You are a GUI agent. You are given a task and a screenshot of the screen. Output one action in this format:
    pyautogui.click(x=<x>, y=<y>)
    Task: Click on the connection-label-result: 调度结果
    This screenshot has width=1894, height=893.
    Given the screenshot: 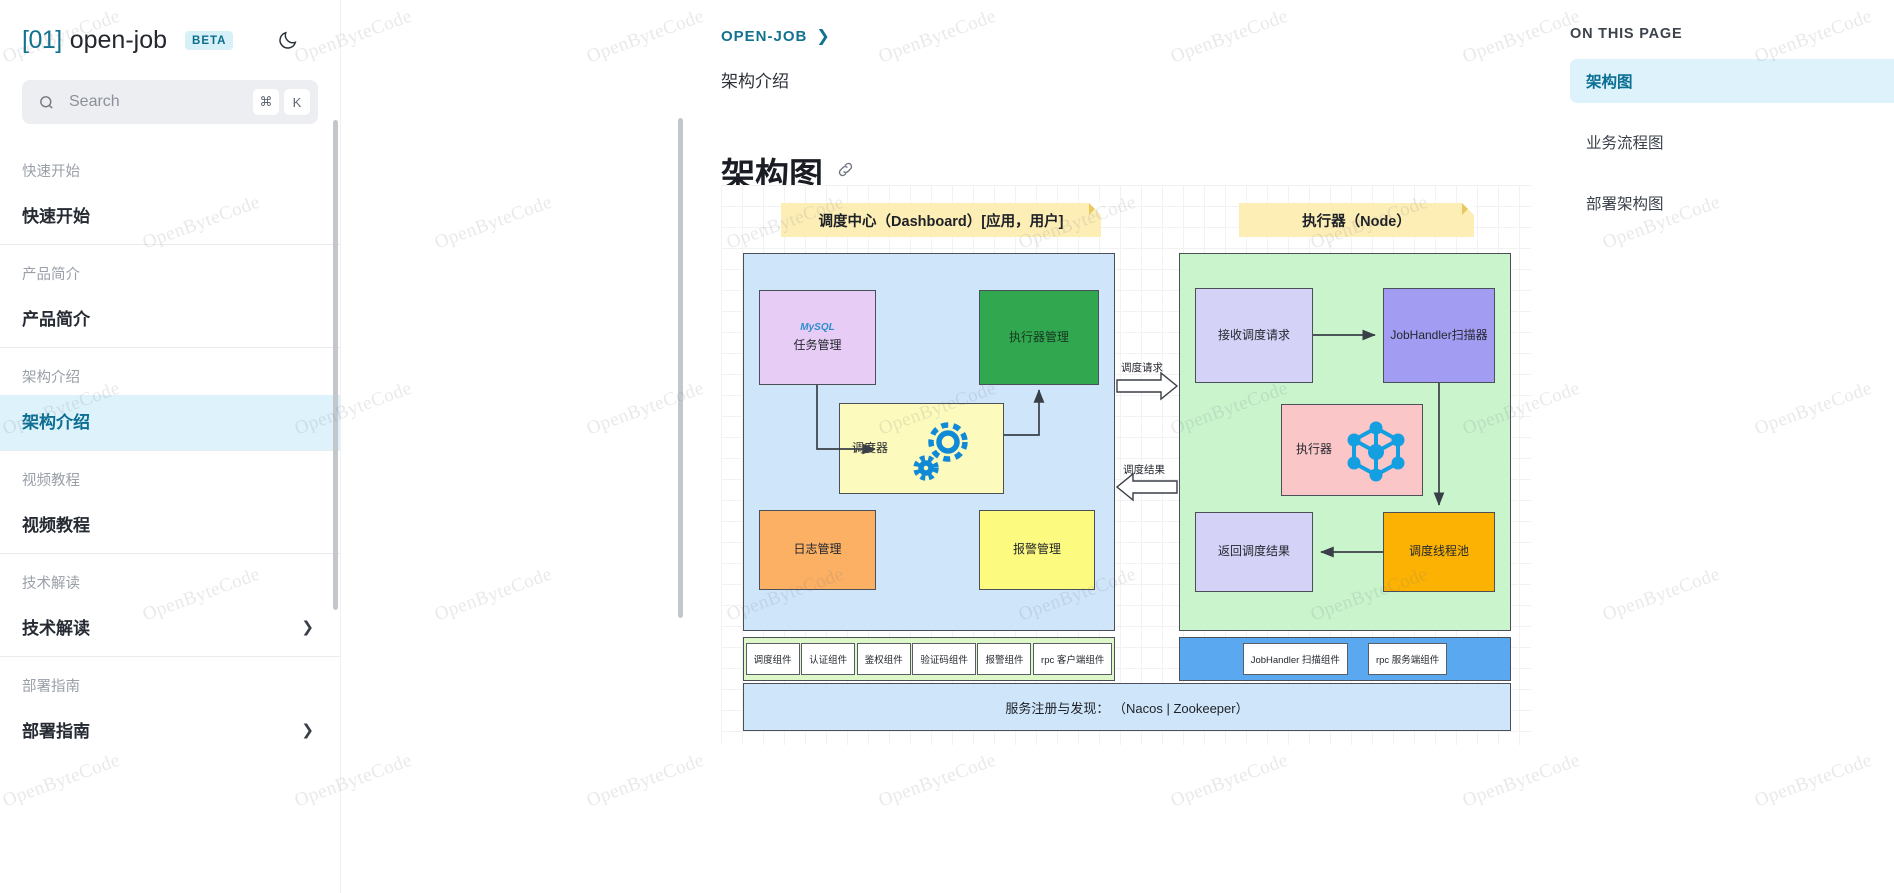 What is the action you would take?
    pyautogui.click(x=1144, y=470)
    